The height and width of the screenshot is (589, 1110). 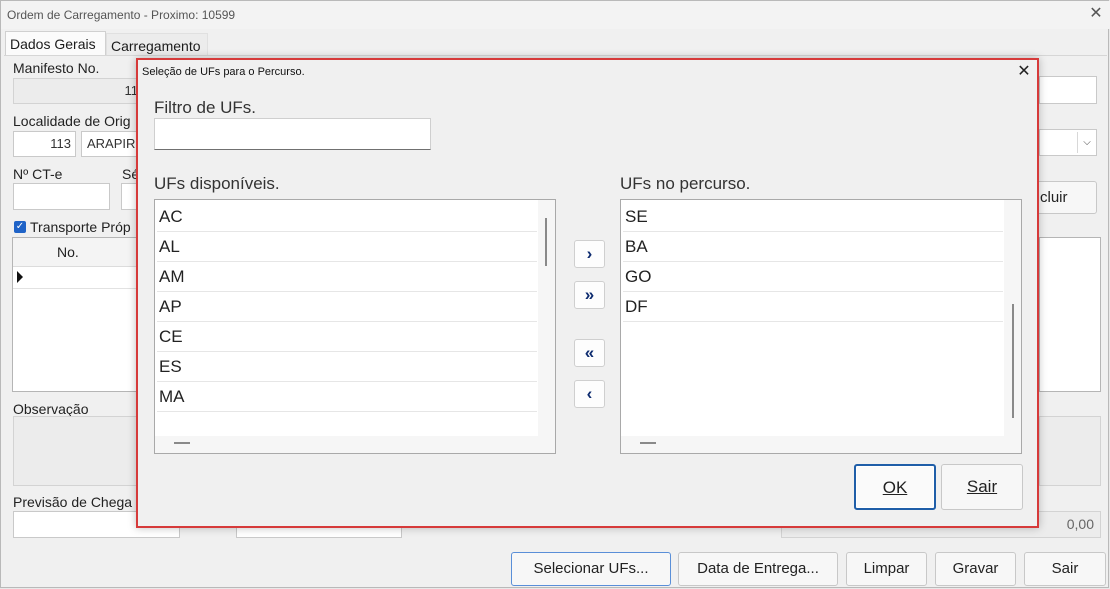 What do you see at coordinates (685, 183) in the screenshot?
I see `route-label: UFs no percurso.` at bounding box center [685, 183].